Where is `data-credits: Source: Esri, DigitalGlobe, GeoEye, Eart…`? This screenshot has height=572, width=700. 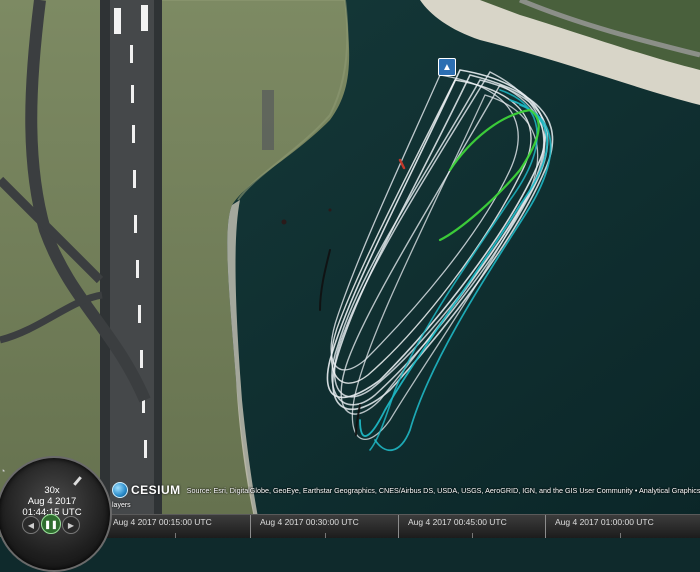 data-credits: Source: Esri, DigitalGlobe, GeoEye, Eart… is located at coordinates (443, 490).